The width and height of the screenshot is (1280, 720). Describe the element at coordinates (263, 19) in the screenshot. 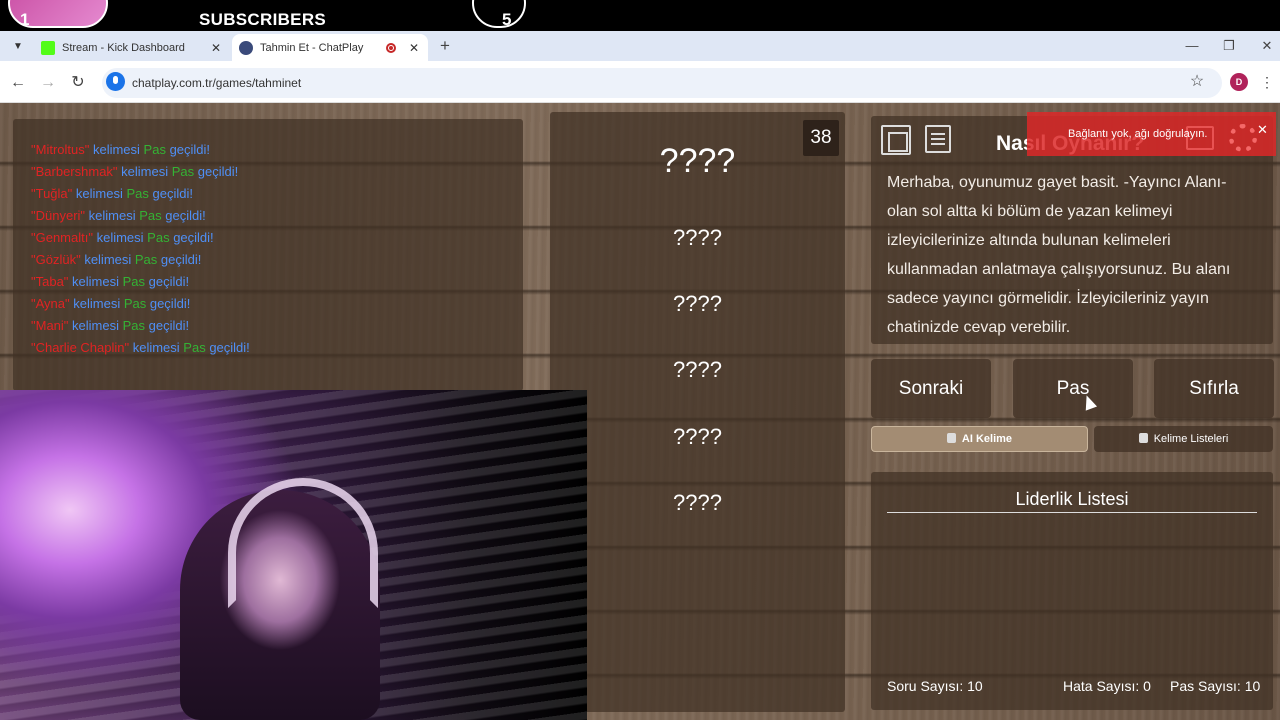

I see `subscribers-label: SUBSCRIBERS` at that location.